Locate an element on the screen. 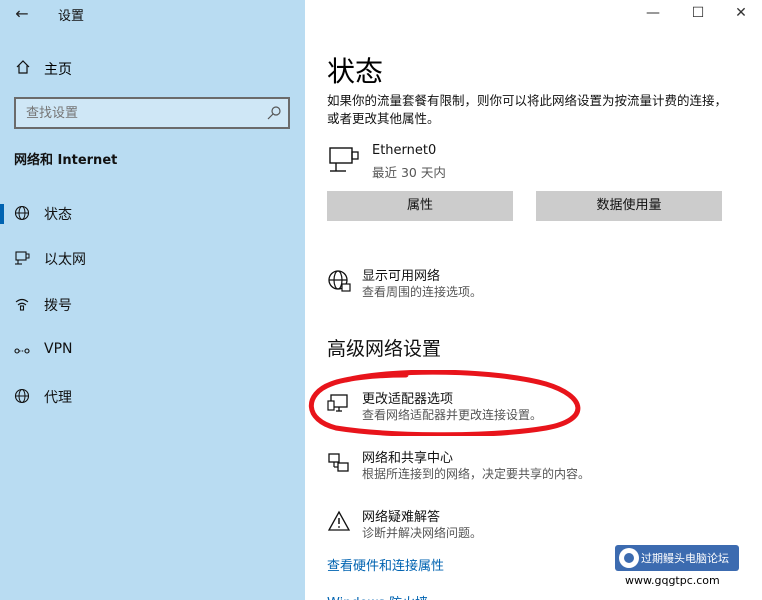 This screenshot has height=600, width=762. option-subtitle: 诊断并解决网络问题。 is located at coordinates (422, 533).